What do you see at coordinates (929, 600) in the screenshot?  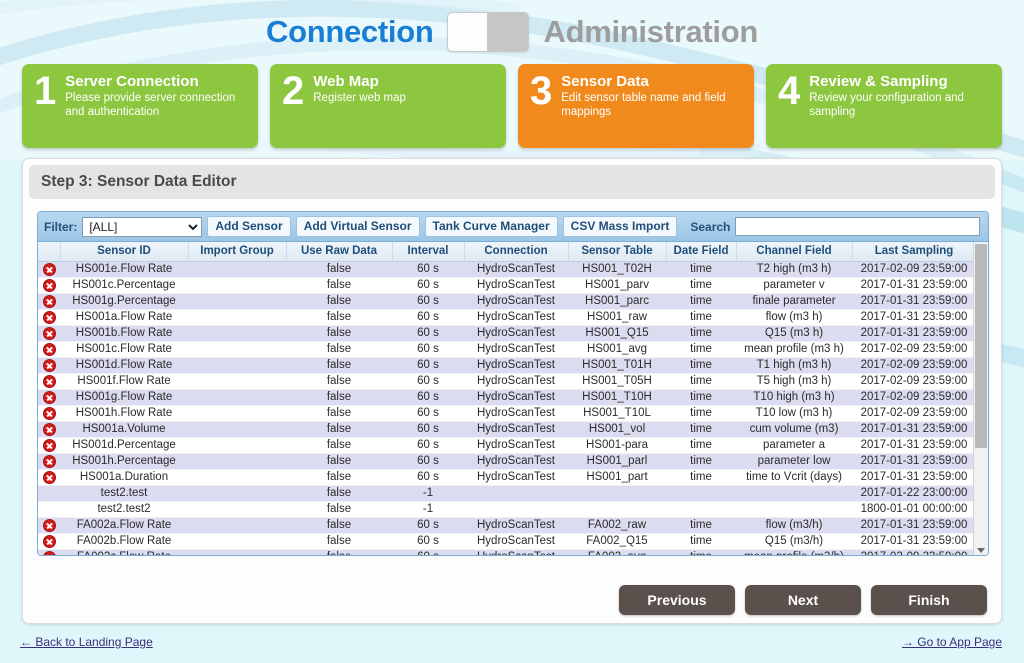 I see `finish-button: Finish` at bounding box center [929, 600].